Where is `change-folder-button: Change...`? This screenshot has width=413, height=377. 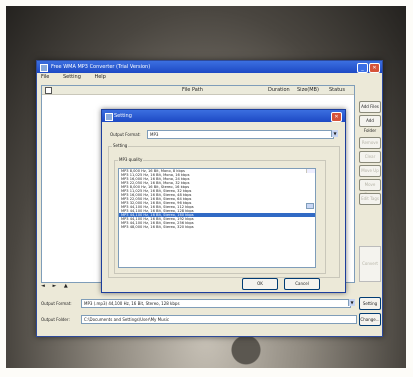 change-folder-button: Change... is located at coordinates (370, 319).